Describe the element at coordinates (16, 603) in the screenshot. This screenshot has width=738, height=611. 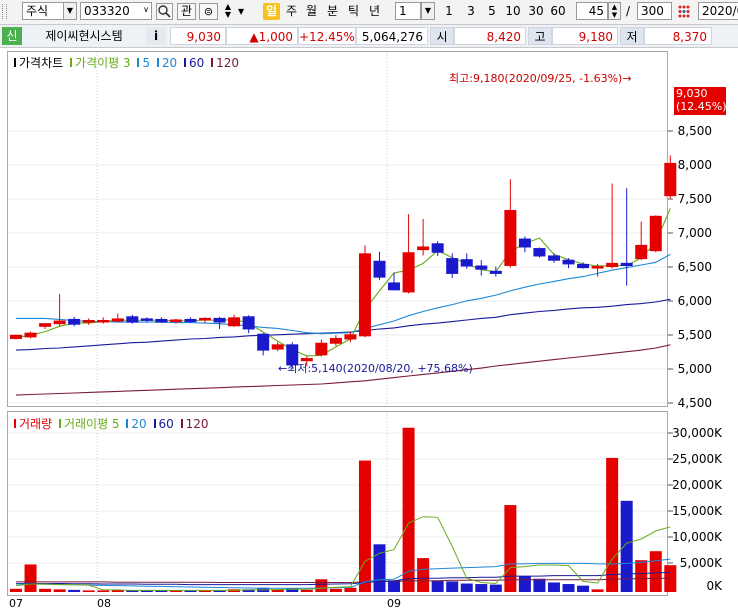
I see `x-label-07: 07` at that location.